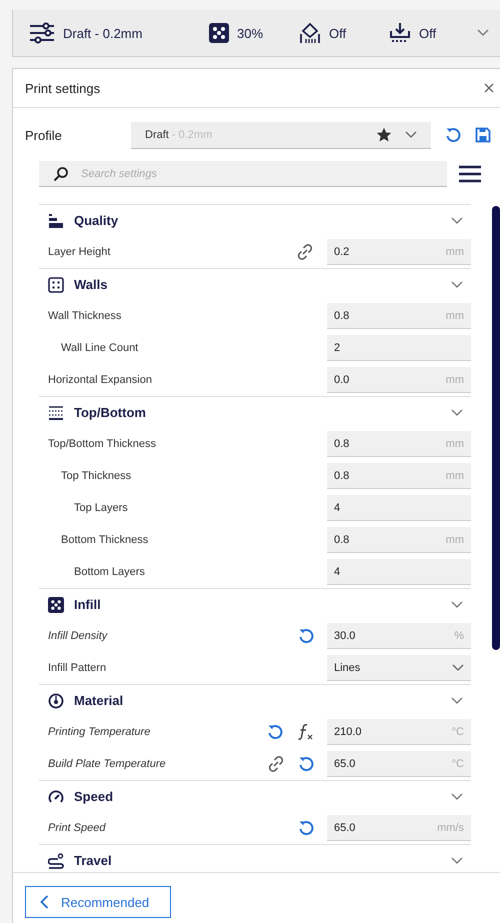  Describe the element at coordinates (85, 316) in the screenshot. I see `setting-label: Wall Thickness` at that location.